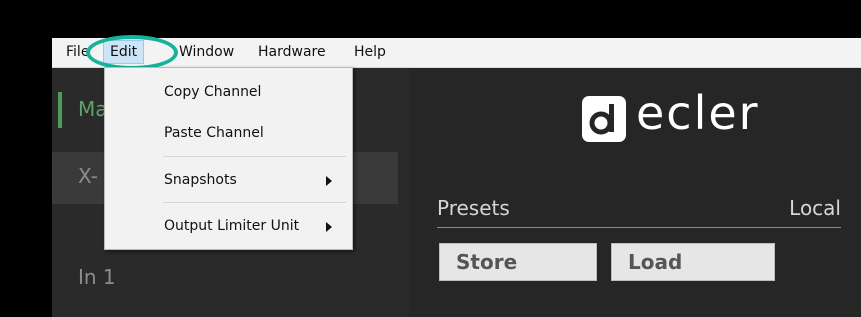 Image resolution: width=861 pixels, height=317 pixels. I want to click on menu-item-snapshots: Snapshots, so click(200, 180).